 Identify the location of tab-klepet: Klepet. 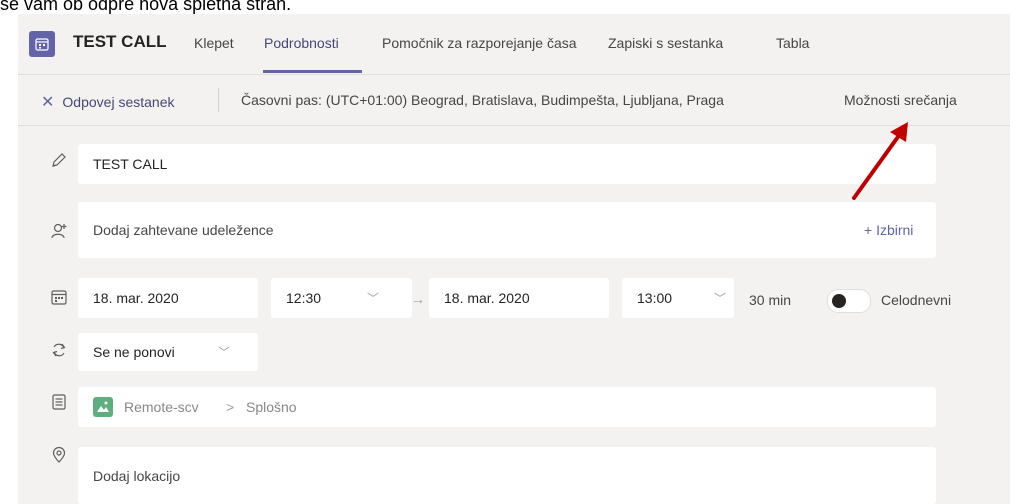
(214, 43).